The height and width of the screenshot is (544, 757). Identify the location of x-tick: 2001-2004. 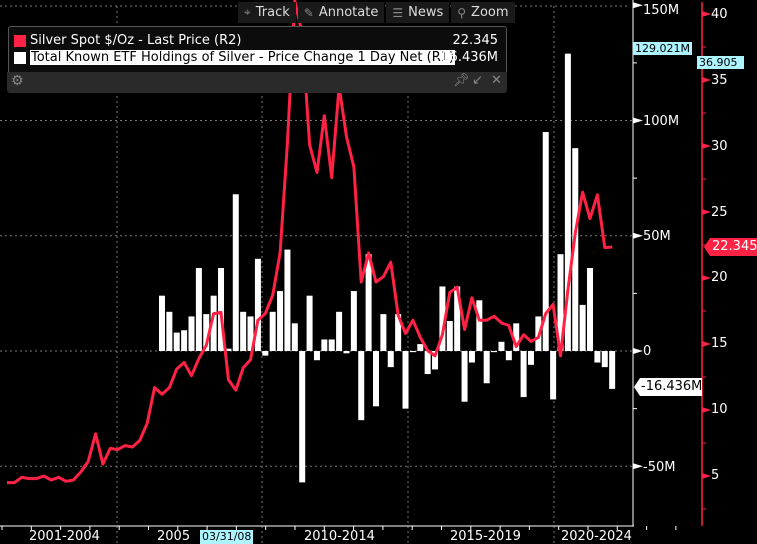
(64, 536).